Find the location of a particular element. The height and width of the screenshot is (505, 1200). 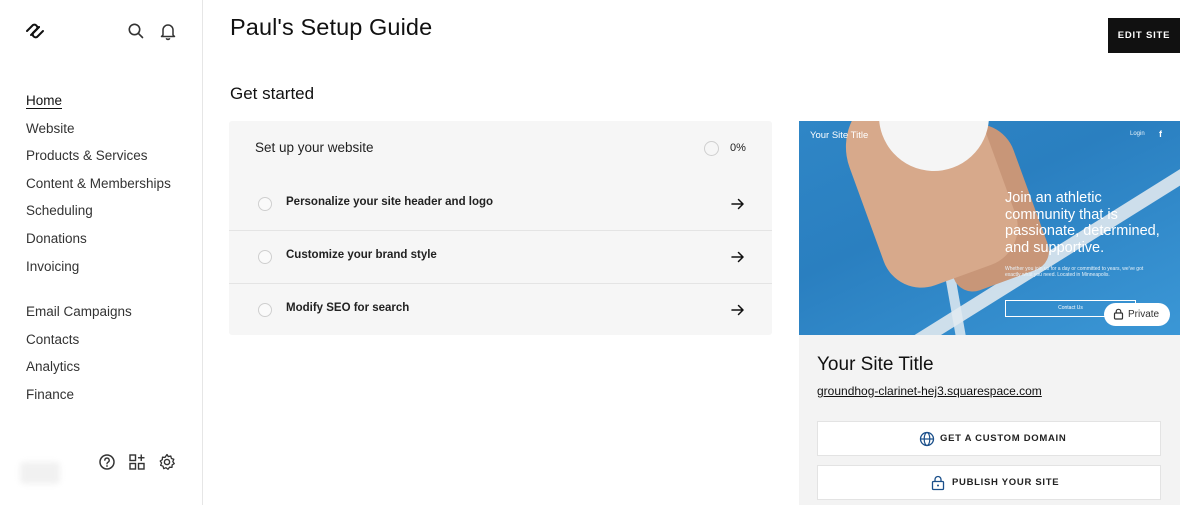

nav-item-email-campaigns: Email Campaigns is located at coordinates (79, 315).